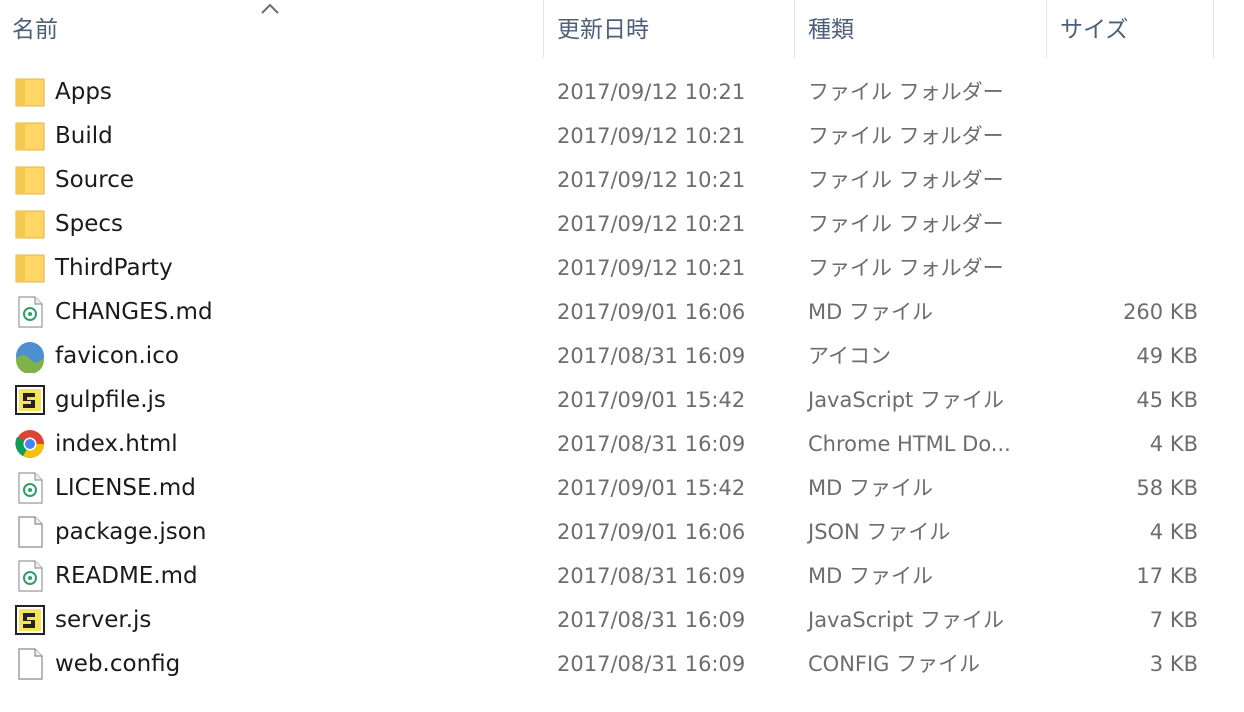 The image size is (1244, 712). I want to click on file-name: index.html, so click(116, 444).